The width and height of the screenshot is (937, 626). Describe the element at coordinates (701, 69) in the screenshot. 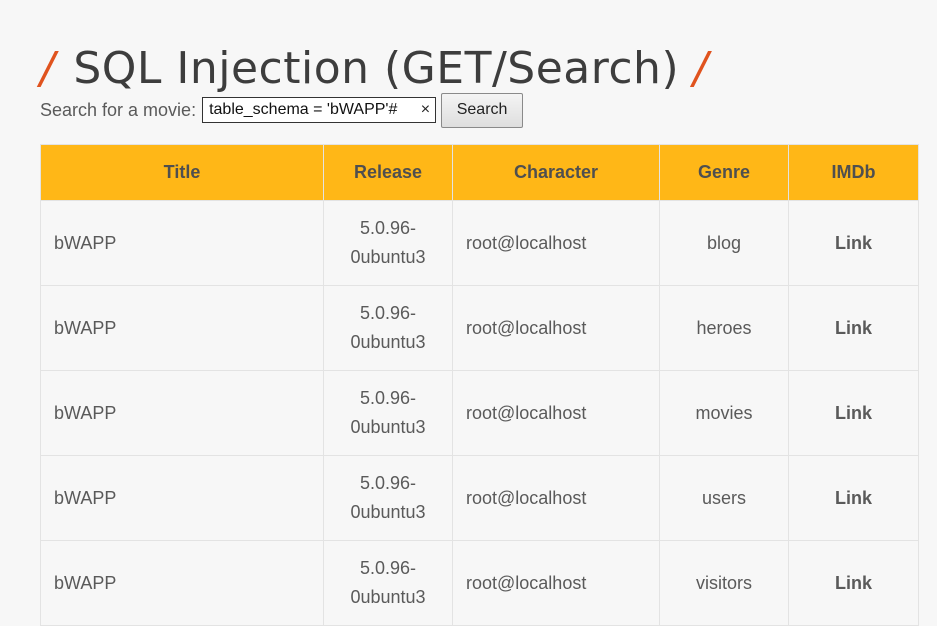

I see `title-slash-right: /` at that location.